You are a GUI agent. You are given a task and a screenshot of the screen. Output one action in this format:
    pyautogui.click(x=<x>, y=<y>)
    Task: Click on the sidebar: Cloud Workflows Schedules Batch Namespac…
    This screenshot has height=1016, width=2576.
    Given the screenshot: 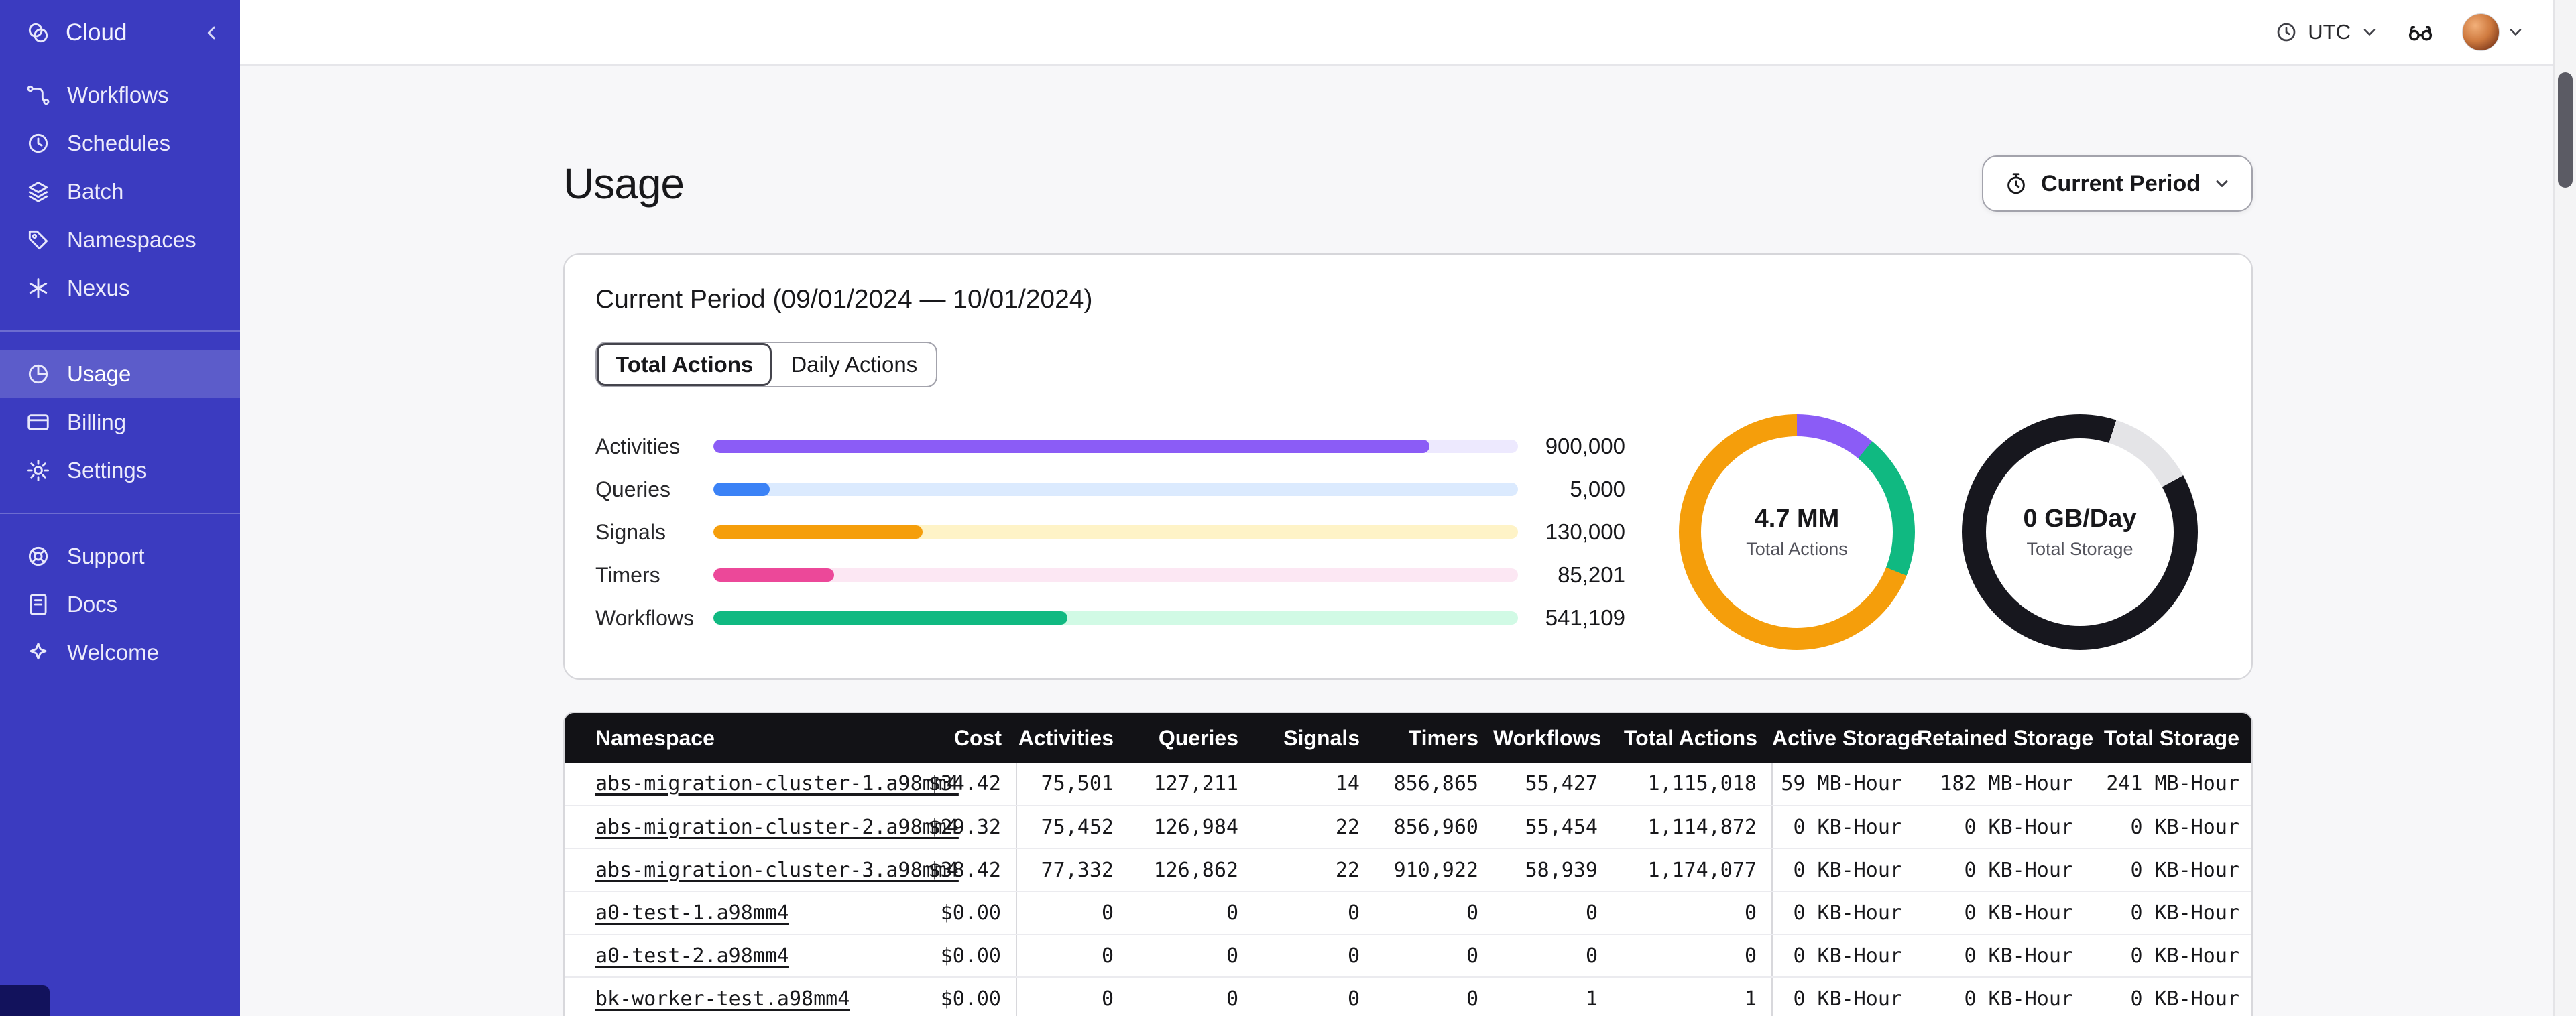 What is the action you would take?
    pyautogui.click(x=120, y=508)
    